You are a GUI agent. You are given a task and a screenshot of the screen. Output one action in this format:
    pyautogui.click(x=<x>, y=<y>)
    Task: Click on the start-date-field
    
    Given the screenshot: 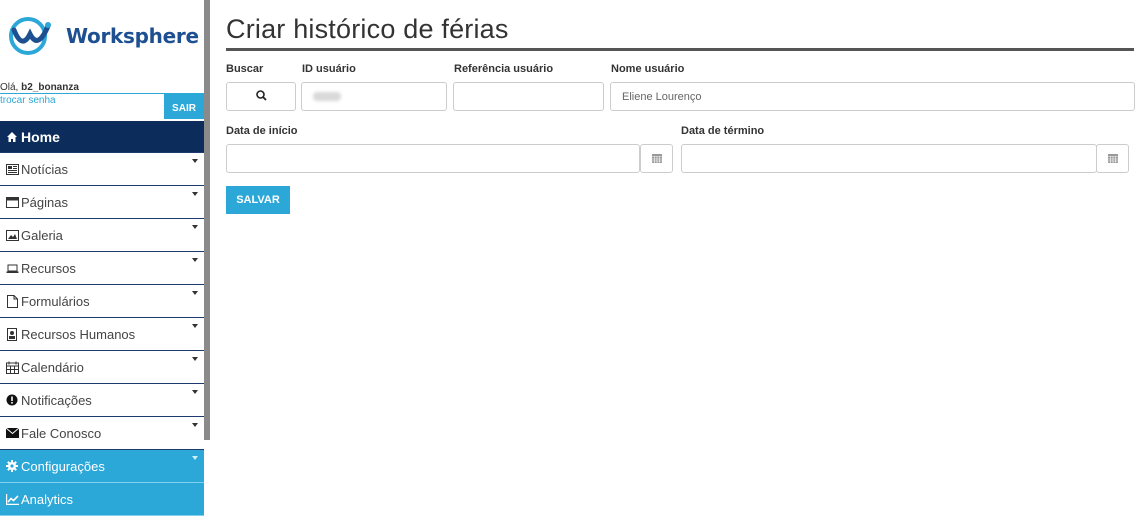 What is the action you would take?
    pyautogui.click(x=433, y=158)
    